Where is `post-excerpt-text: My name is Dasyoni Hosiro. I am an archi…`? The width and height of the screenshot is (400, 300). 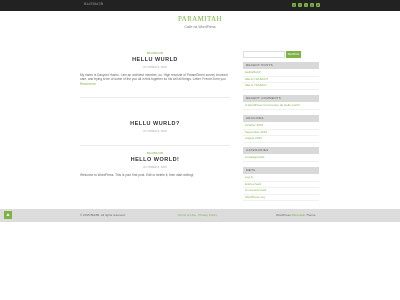
post-excerpt-text: My name is Dasyoni Hosiro. I am an archi… is located at coordinates (154, 77).